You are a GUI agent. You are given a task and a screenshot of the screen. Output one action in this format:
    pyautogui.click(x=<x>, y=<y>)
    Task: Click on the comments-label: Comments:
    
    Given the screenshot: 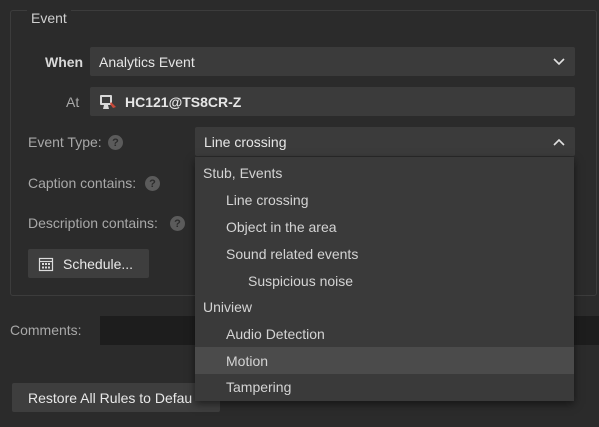 What is the action you would take?
    pyautogui.click(x=46, y=330)
    